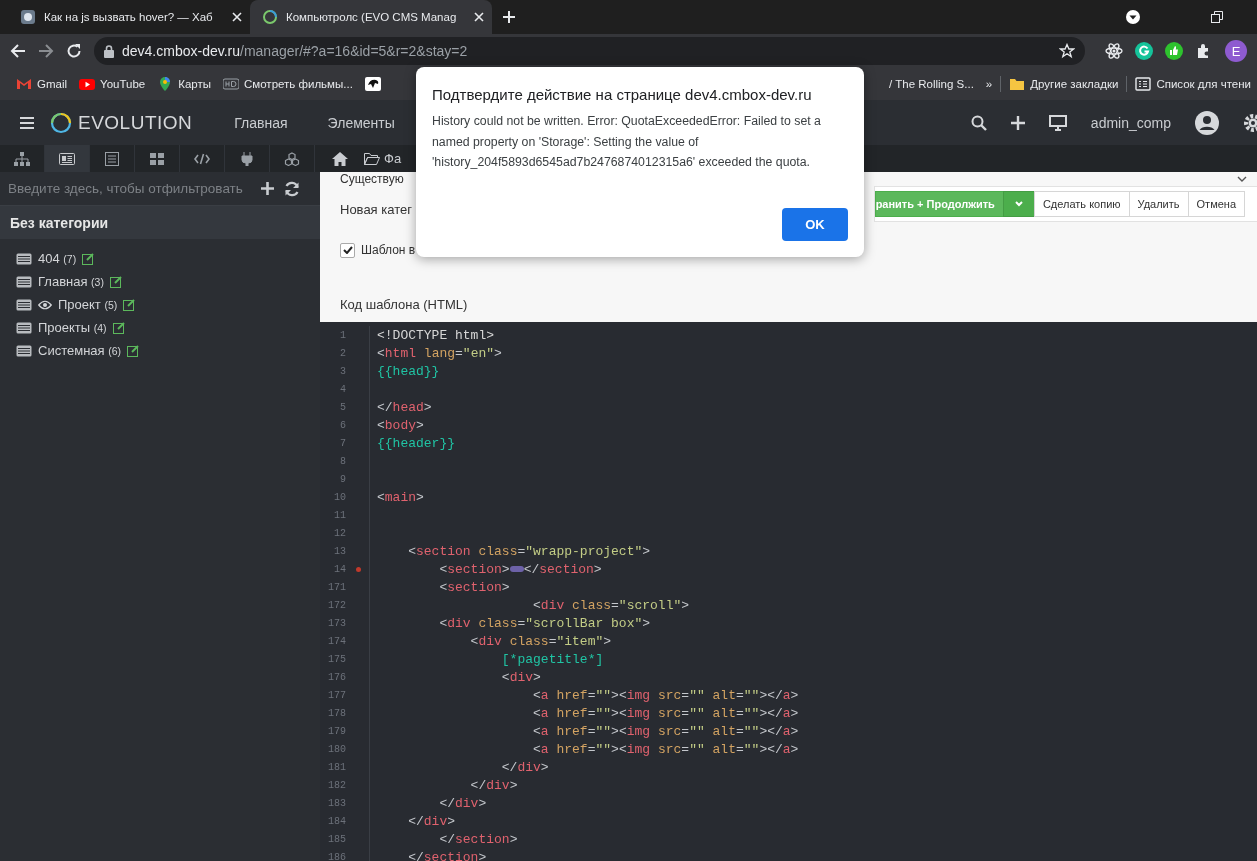 This screenshot has height=861, width=1257. What do you see at coordinates (989, 84) in the screenshot?
I see `bookmarks-overflow: »` at bounding box center [989, 84].